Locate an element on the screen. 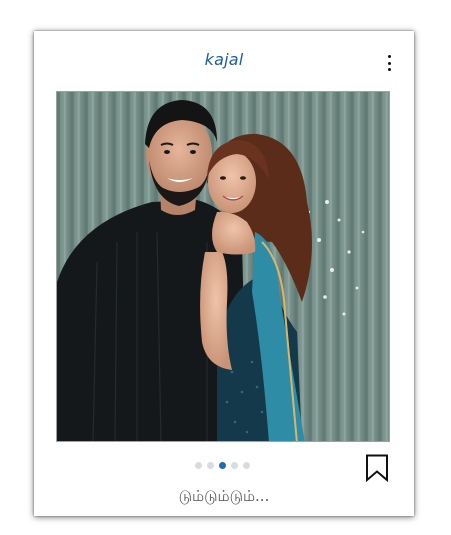 This screenshot has height=535, width=451. bookmark-icon is located at coordinates (377, 468).